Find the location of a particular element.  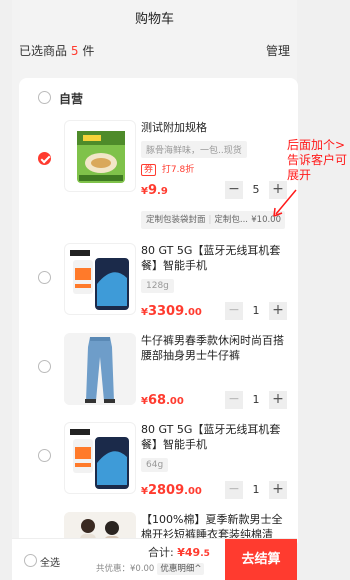

checkout-bar: 全选 合计: ¥49.5 共优惠：¥0.00 优惠明细^ 去结算 is located at coordinates (154, 559).